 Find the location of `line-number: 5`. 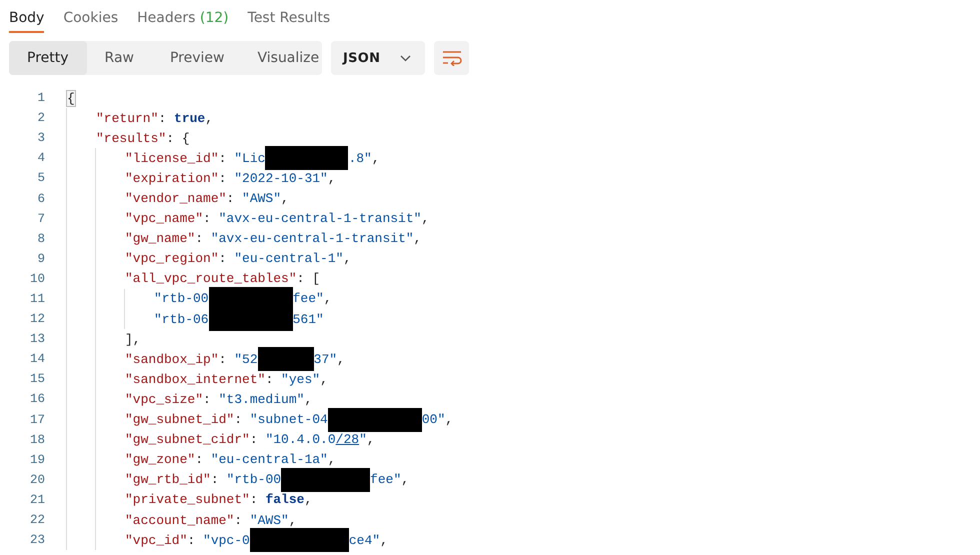

line-number: 5 is located at coordinates (40, 178).